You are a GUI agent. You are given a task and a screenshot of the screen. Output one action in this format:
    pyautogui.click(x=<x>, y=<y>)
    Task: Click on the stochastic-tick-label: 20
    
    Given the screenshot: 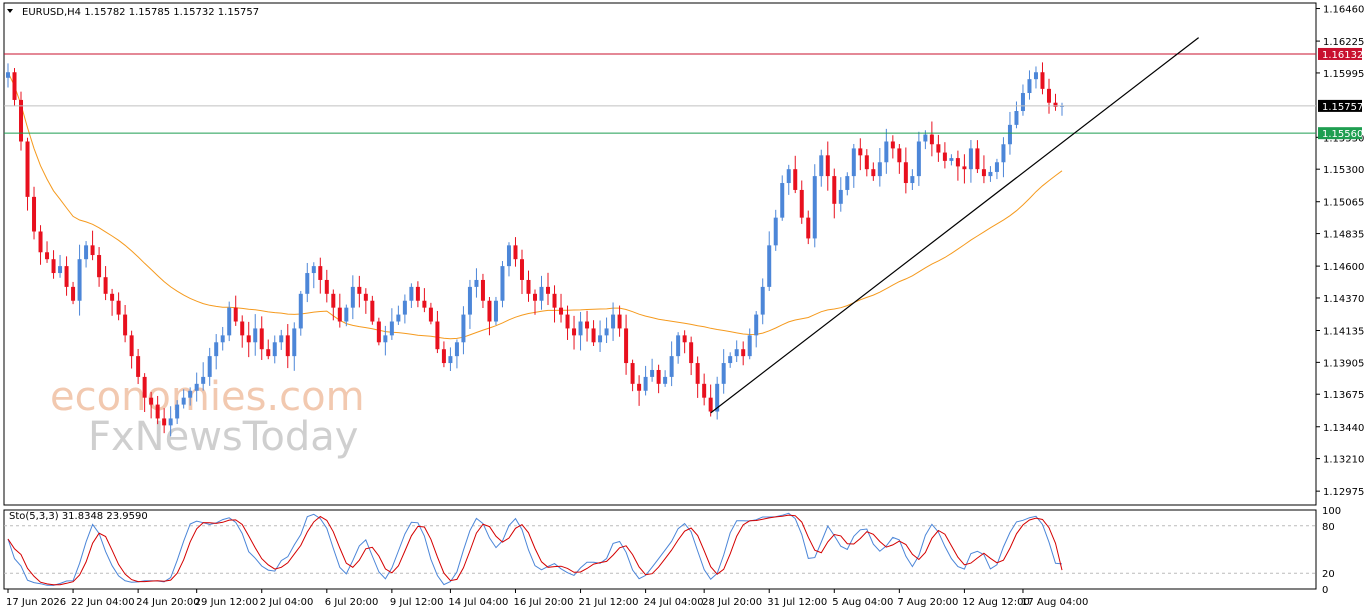 What is the action you would take?
    pyautogui.click(x=1328, y=574)
    